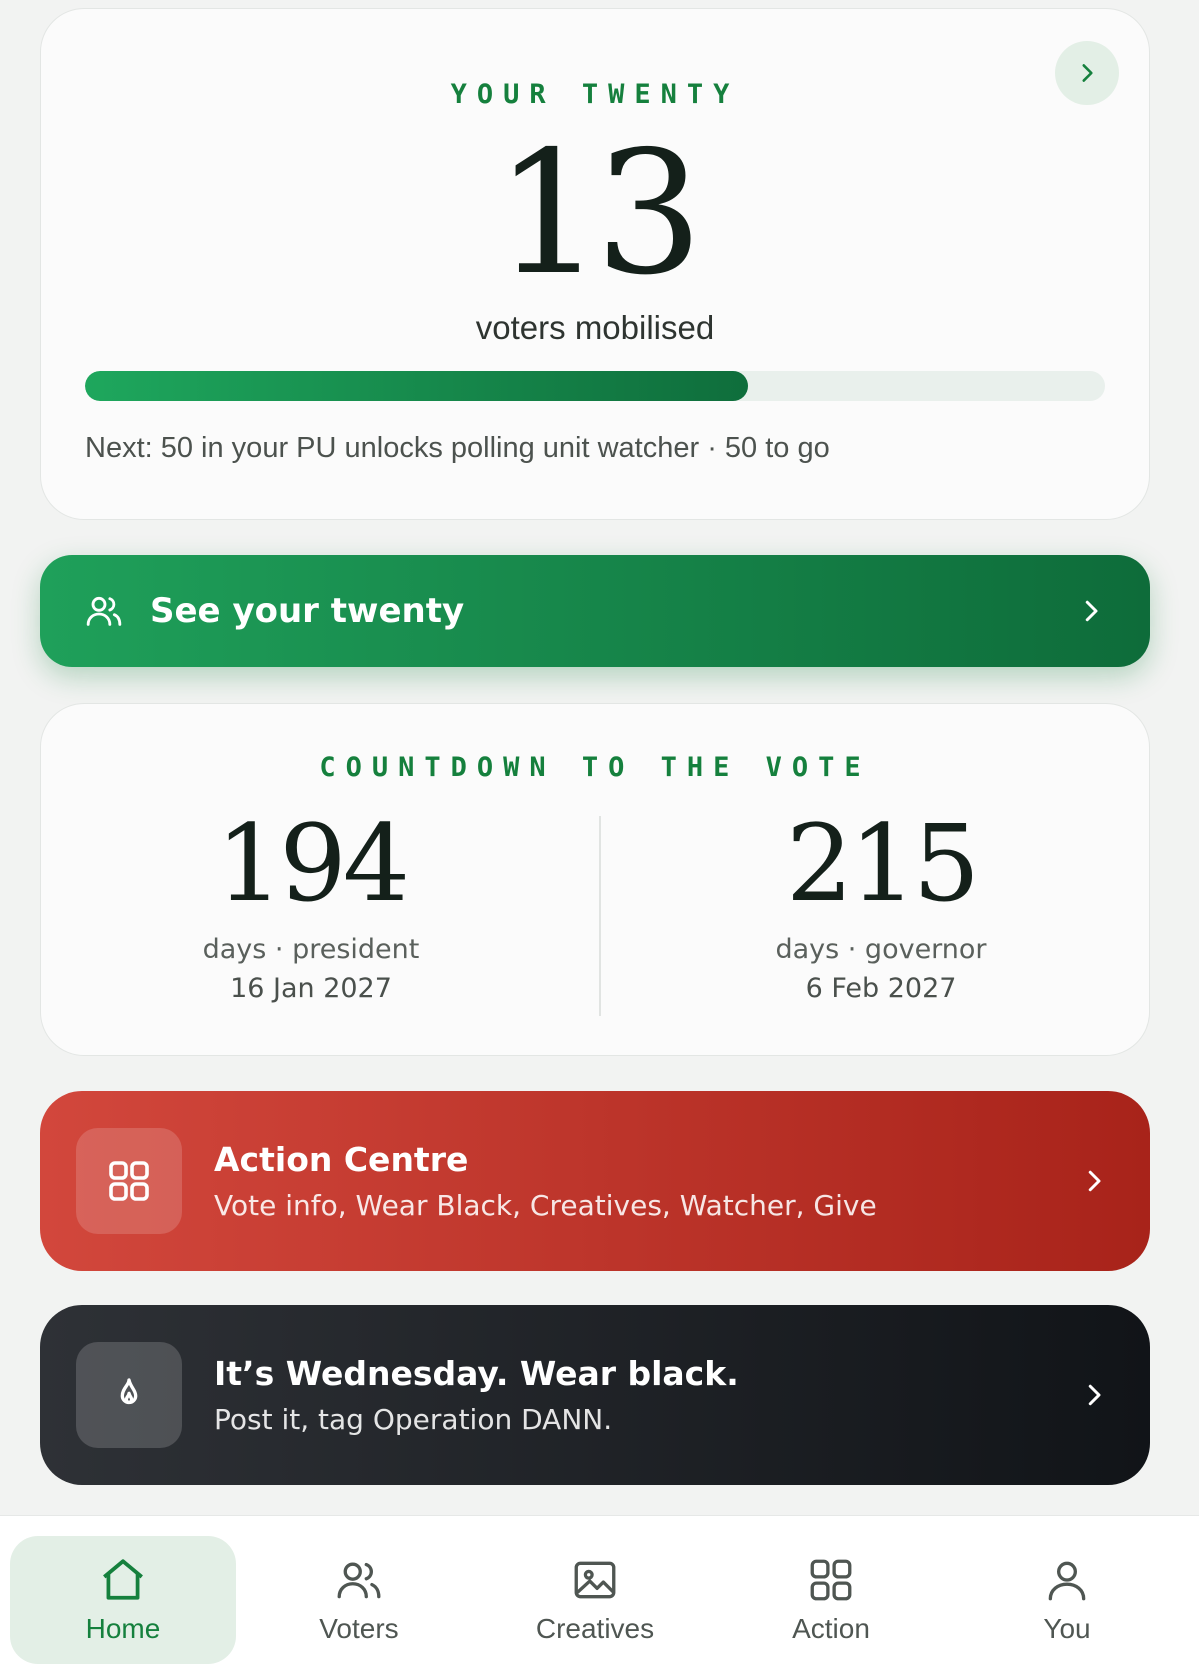 The width and height of the screenshot is (1199, 1675). I want to click on days-label: days · president, so click(311, 949).